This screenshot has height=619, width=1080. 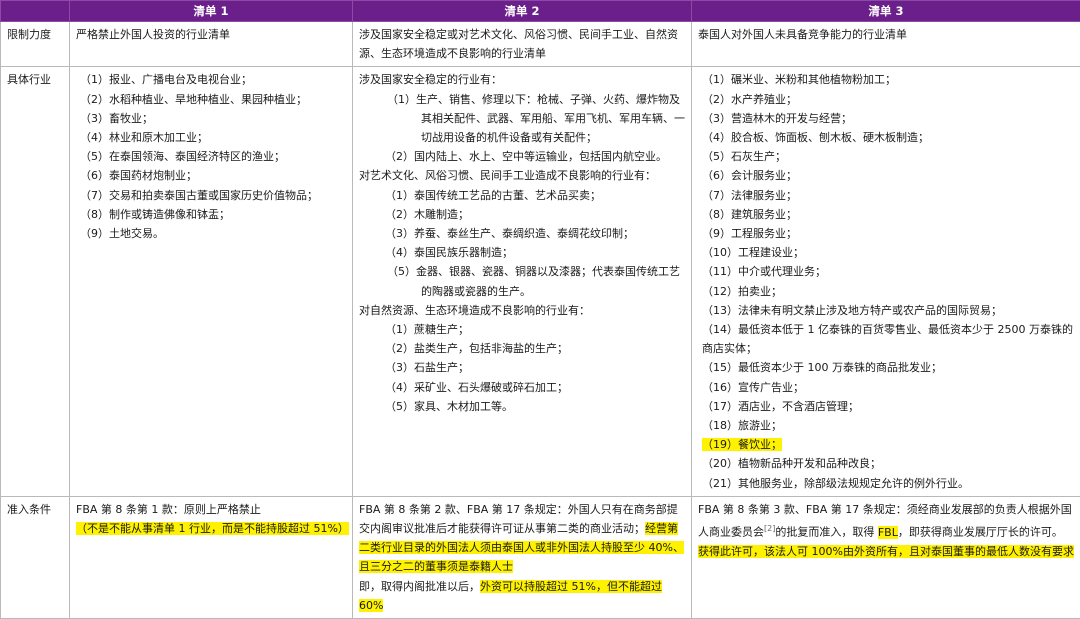 I want to click on list-item: （18）旅游业；, so click(x=886, y=425).